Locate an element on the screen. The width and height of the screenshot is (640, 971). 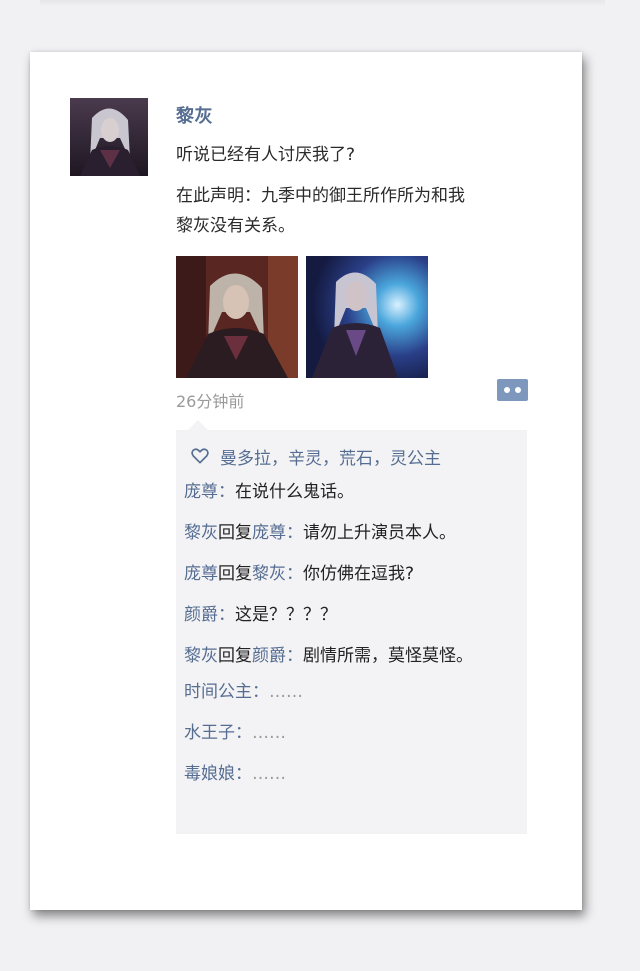
comment-text: 请勿上升演员本人。 is located at coordinates (379, 533).